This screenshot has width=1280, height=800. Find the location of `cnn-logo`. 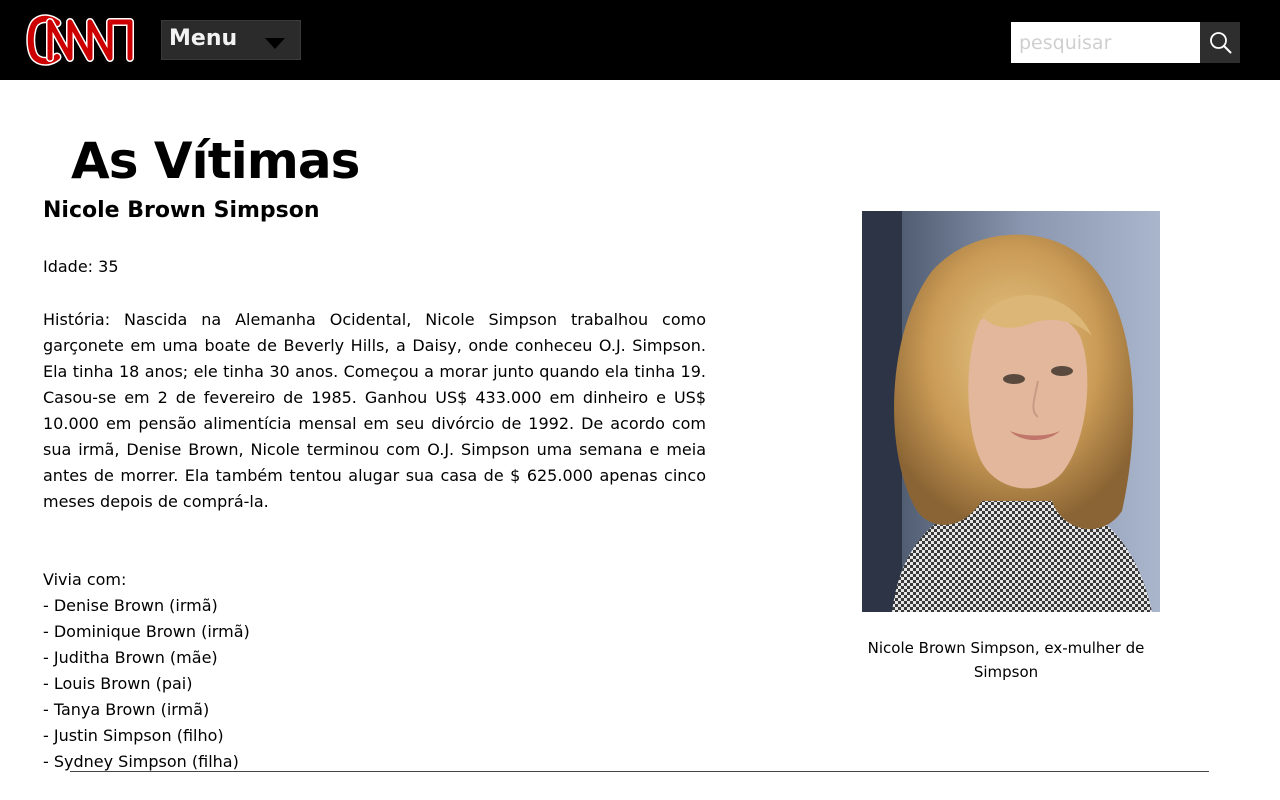

cnn-logo is located at coordinates (80, 40).